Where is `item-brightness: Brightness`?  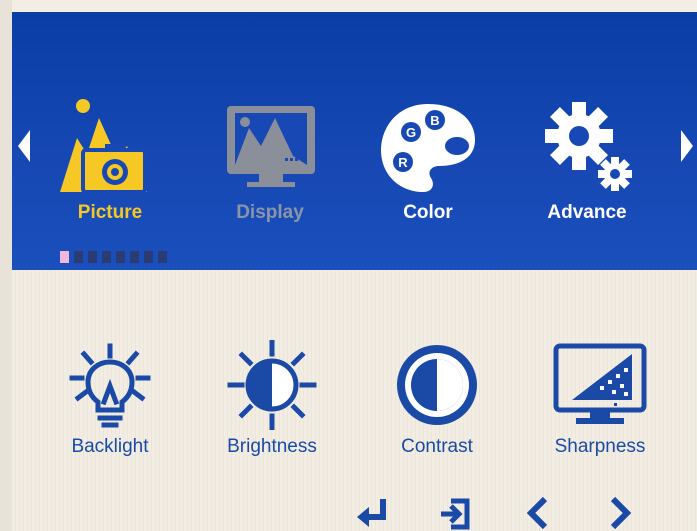
item-brightness: Brightness is located at coordinates (272, 399).